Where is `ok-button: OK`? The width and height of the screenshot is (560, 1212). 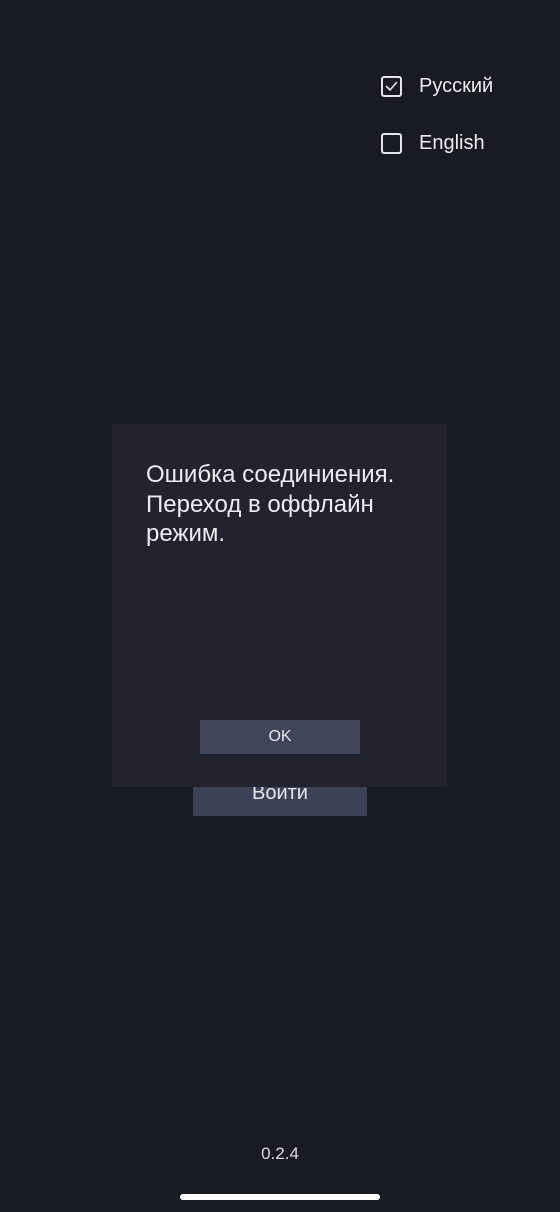 ok-button: OK is located at coordinates (280, 737).